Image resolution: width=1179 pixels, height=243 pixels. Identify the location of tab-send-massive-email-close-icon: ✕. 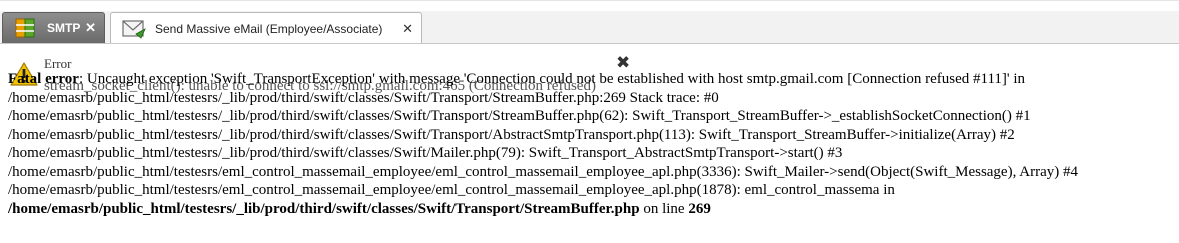
(407, 29).